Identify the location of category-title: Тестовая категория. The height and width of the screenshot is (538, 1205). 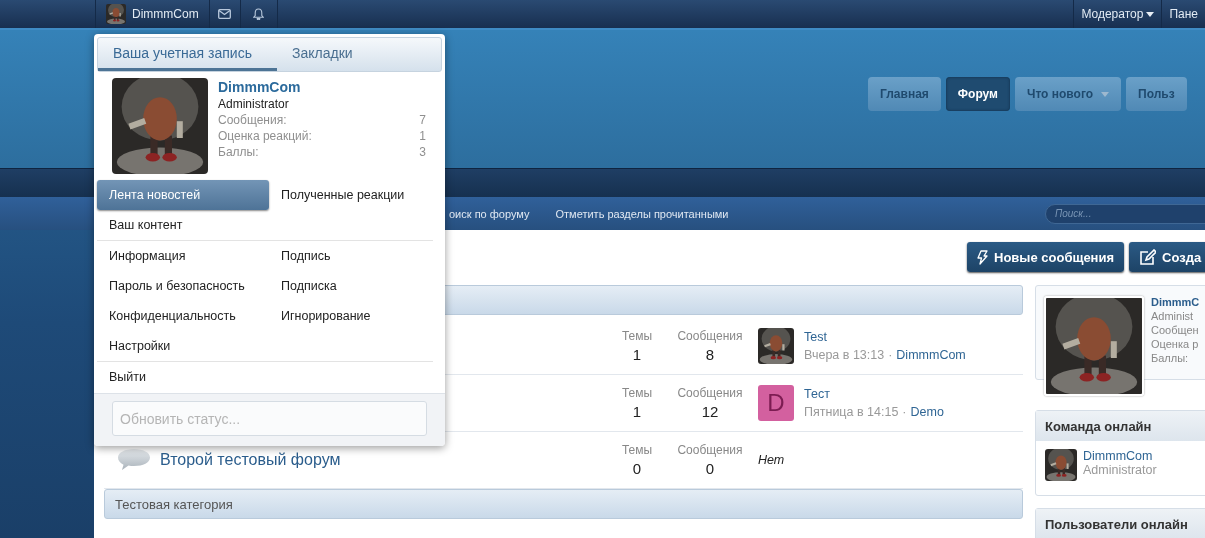
(174, 504).